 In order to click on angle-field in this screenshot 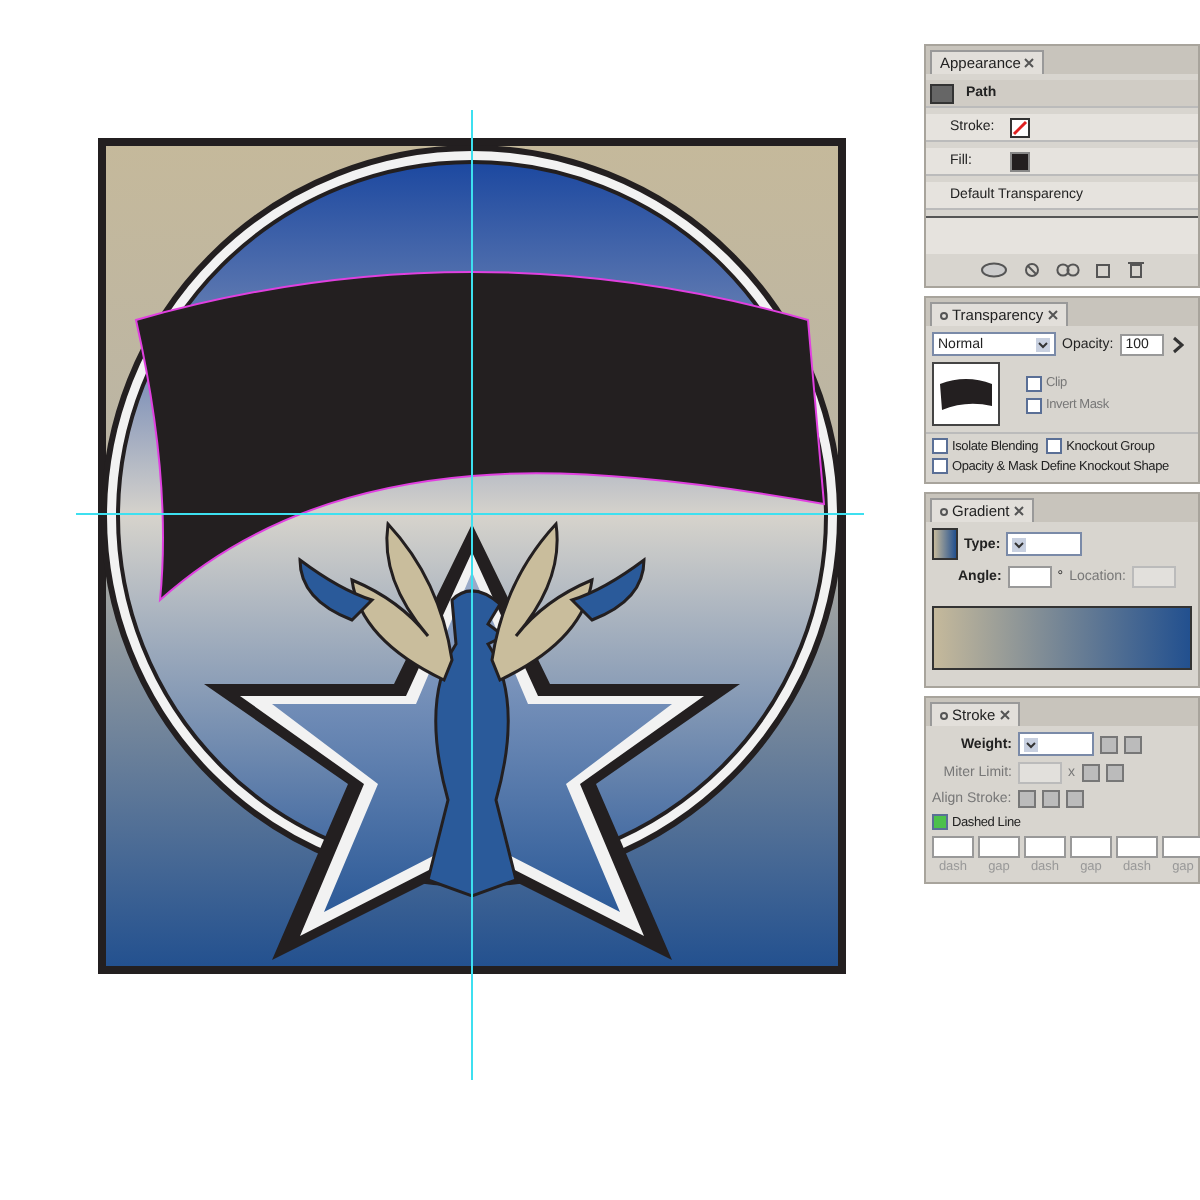, I will do `click(1029, 577)`.